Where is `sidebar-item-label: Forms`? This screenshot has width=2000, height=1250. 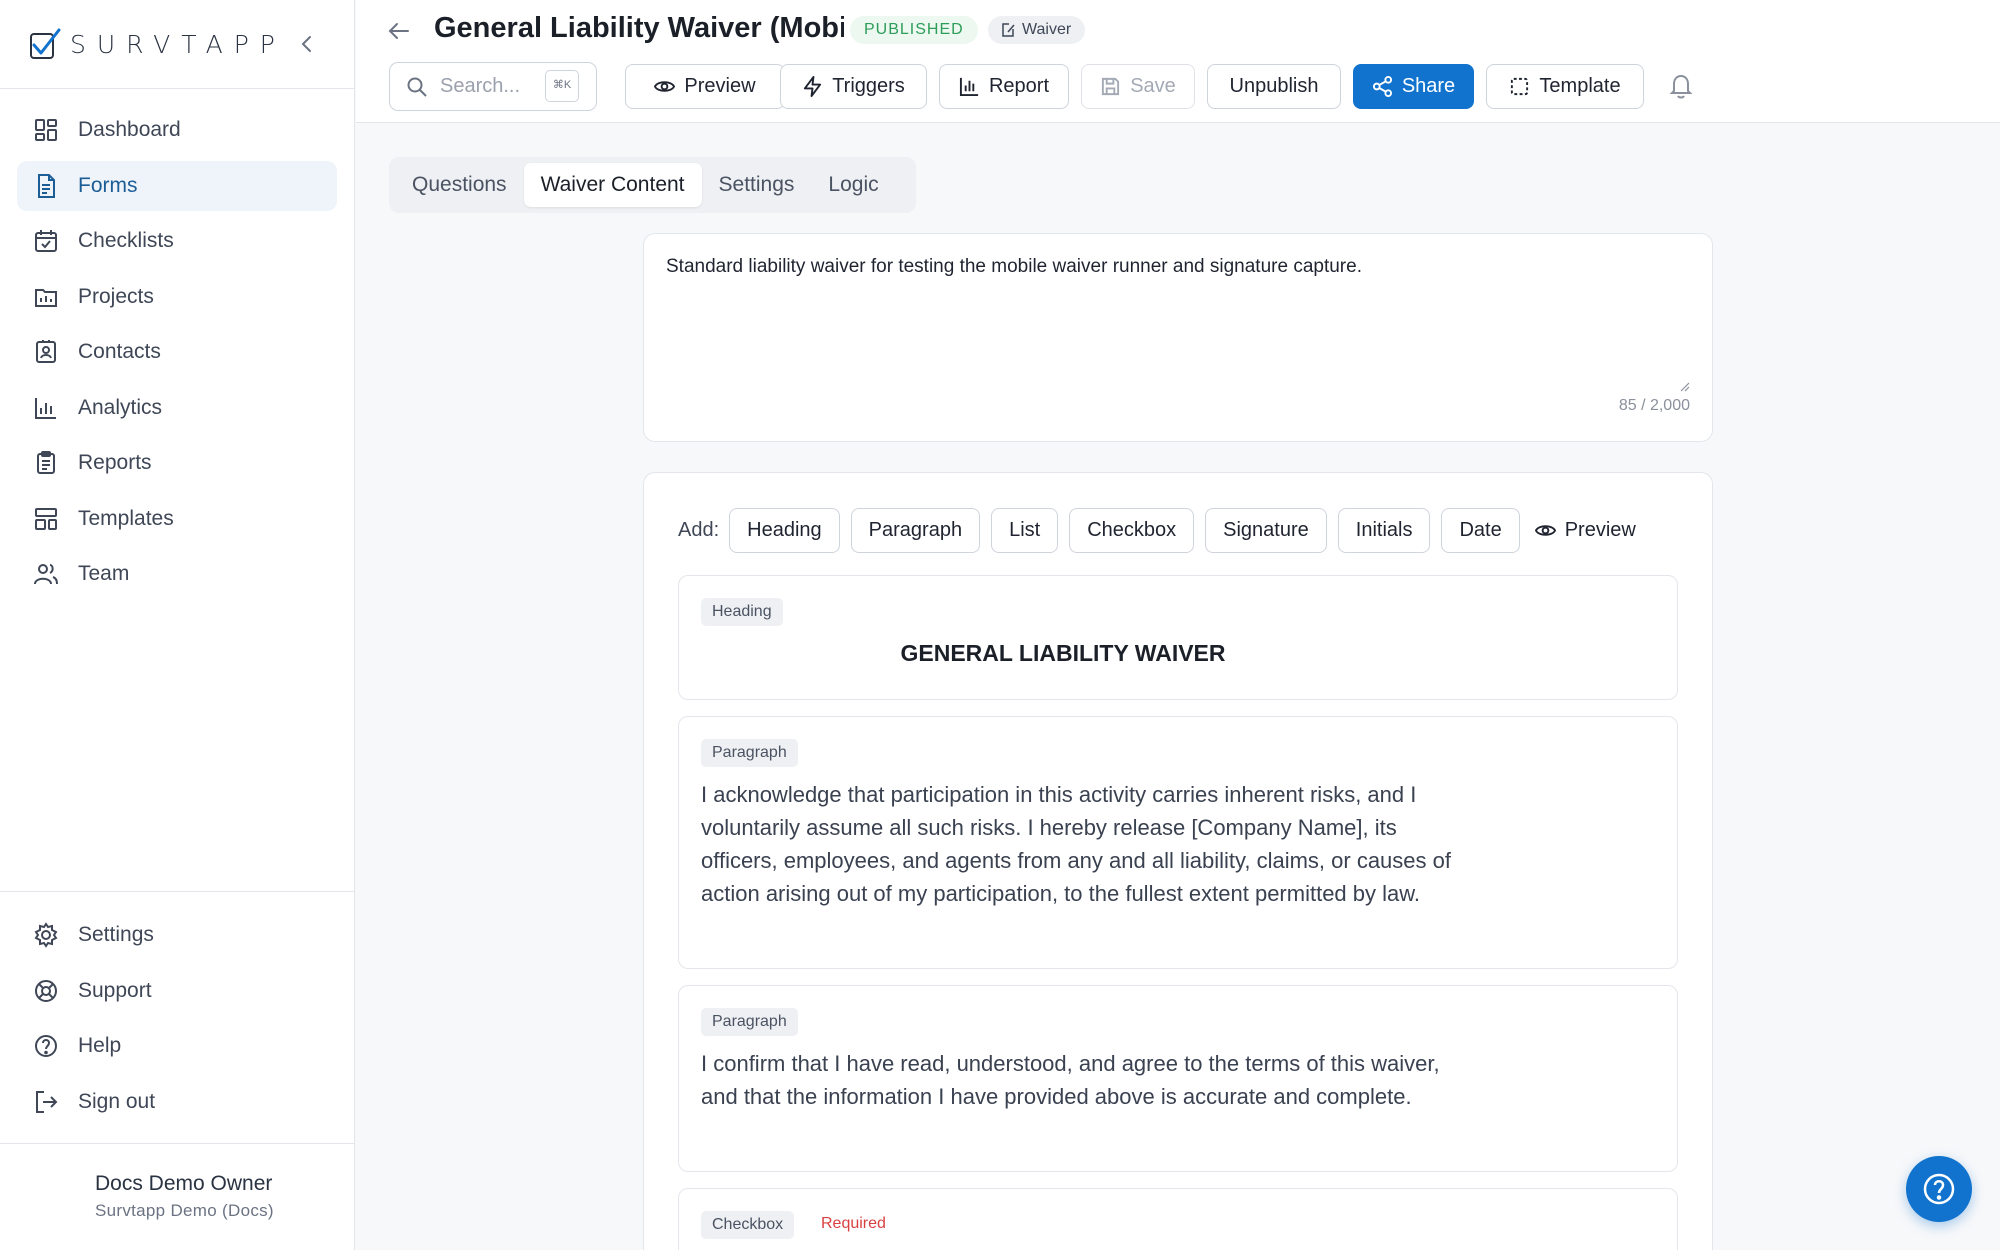 sidebar-item-label: Forms is located at coordinates (108, 185).